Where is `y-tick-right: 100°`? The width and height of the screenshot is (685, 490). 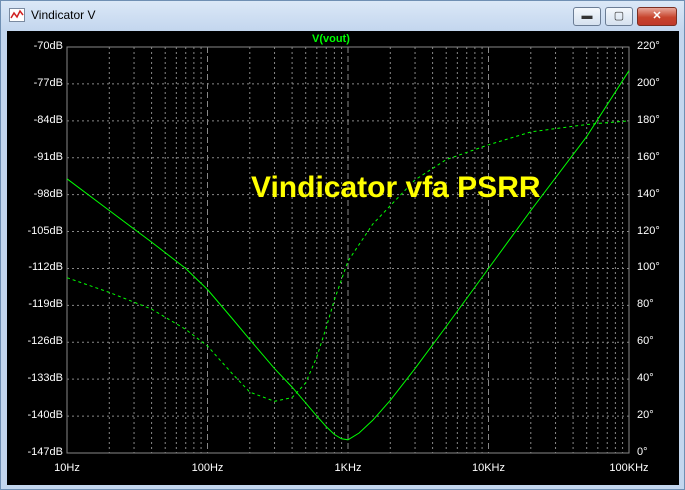
y-tick-right: 100° is located at coordinates (648, 267).